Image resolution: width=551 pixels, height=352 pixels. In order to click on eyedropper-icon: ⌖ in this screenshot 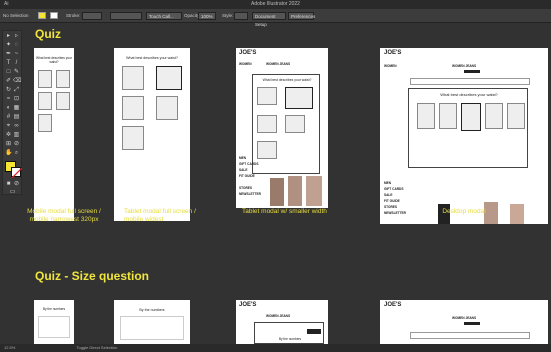, I will do `click(8, 126)`.